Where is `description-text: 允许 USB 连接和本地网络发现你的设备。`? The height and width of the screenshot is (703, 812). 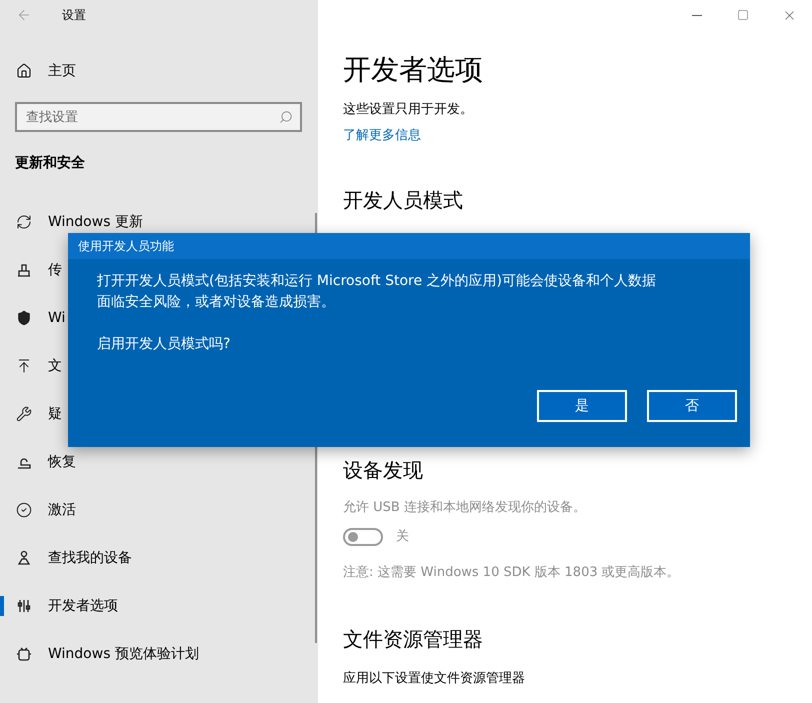
description-text: 允许 USB 连接和本地网络发现你的设备。 is located at coordinates (465, 508).